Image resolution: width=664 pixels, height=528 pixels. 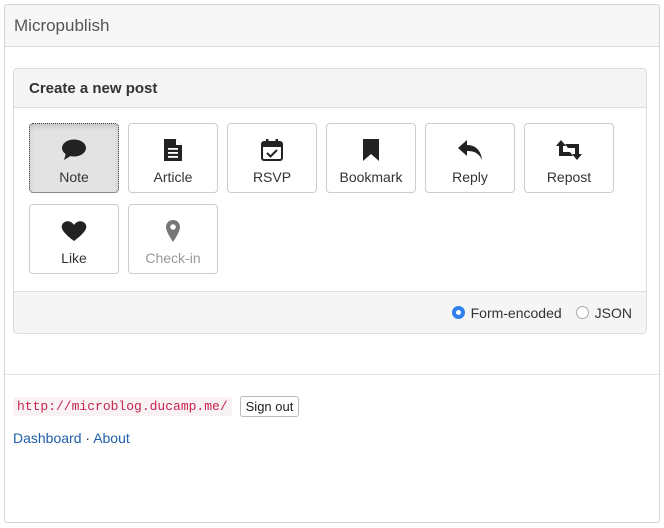 I want to click on footer-divider, so click(x=332, y=374).